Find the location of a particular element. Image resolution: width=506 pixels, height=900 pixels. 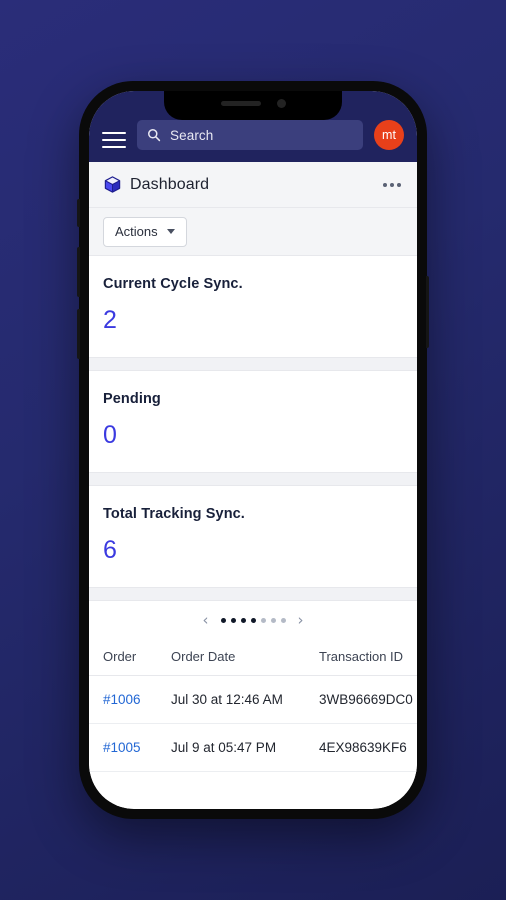

column-header-order-date: Order Date is located at coordinates (203, 656).